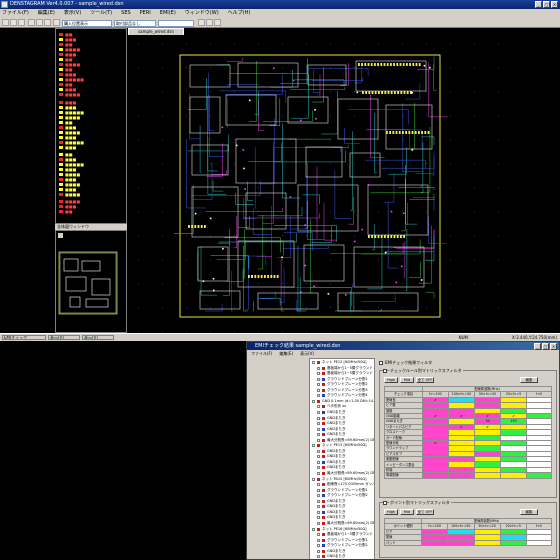 Image resolution: width=560 pixels, height=560 pixels. What do you see at coordinates (545, 346) in the screenshot?
I see `emi-maximize-button: □` at bounding box center [545, 346].